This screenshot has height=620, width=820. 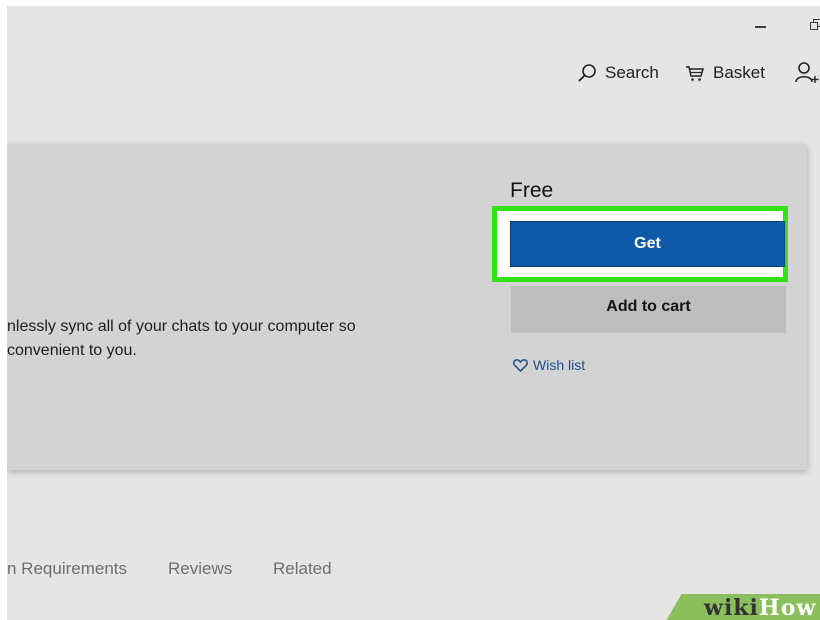 What do you see at coordinates (520, 365) in the screenshot?
I see `heart-icon` at bounding box center [520, 365].